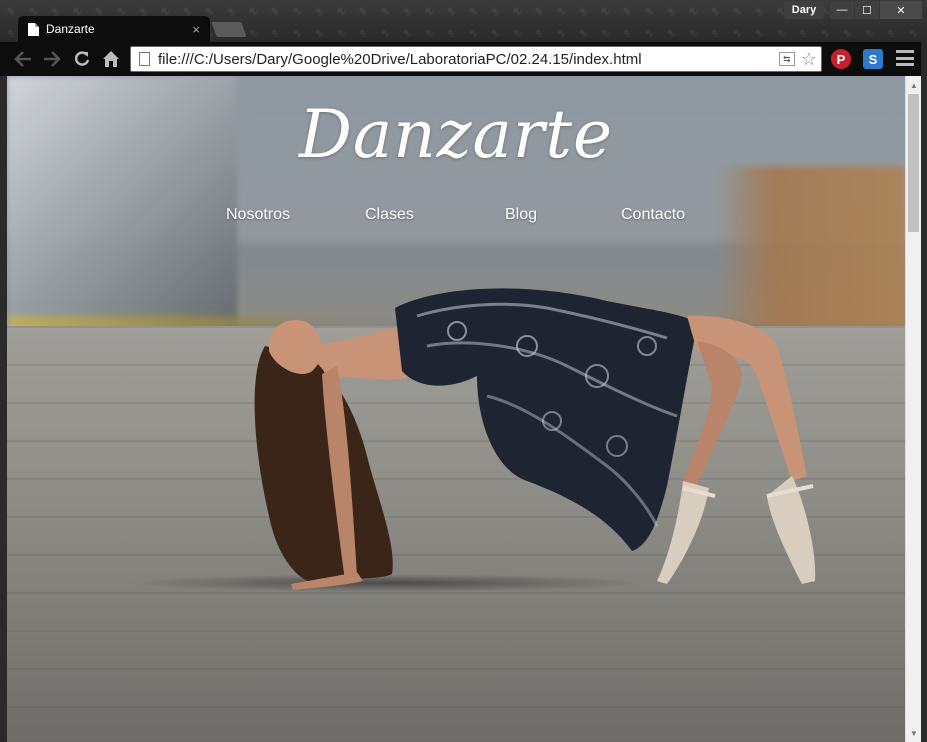 The width and height of the screenshot is (927, 742). What do you see at coordinates (456, 218) in the screenshot?
I see `site-navigation: Nosotros Clases Blog Contacto` at bounding box center [456, 218].